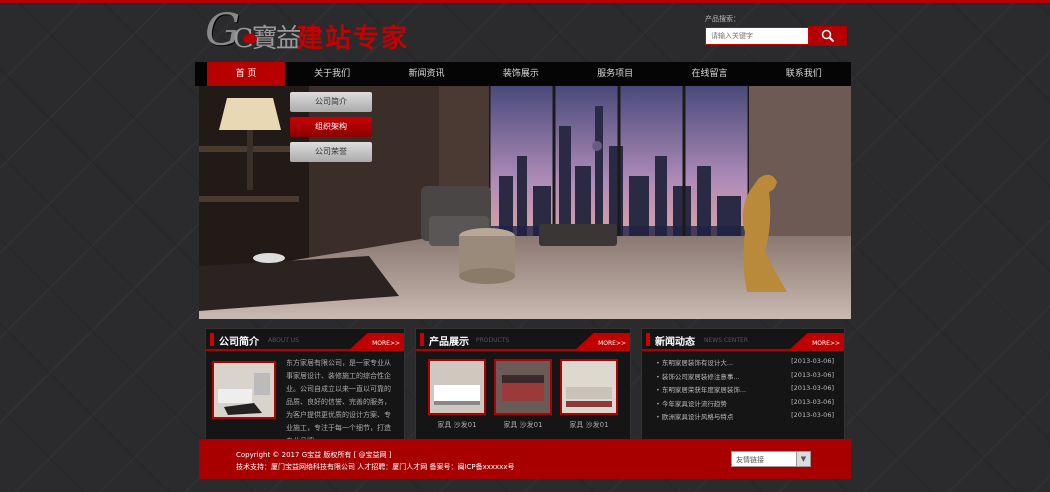 This screenshot has width=1050, height=492. What do you see at coordinates (246, 74) in the screenshot?
I see `nav-item-home: 首 页` at bounding box center [246, 74].